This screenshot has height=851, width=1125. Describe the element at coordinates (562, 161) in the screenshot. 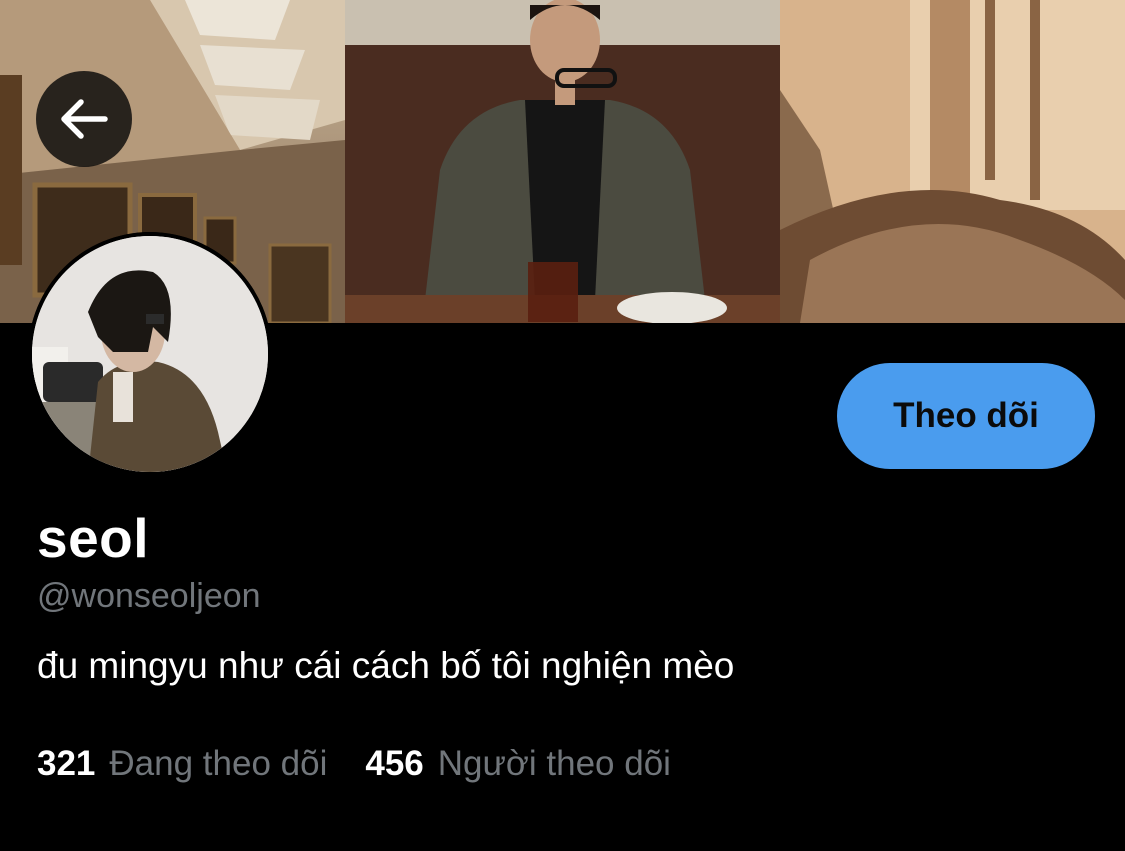

I see `banner-photo-portrait` at that location.